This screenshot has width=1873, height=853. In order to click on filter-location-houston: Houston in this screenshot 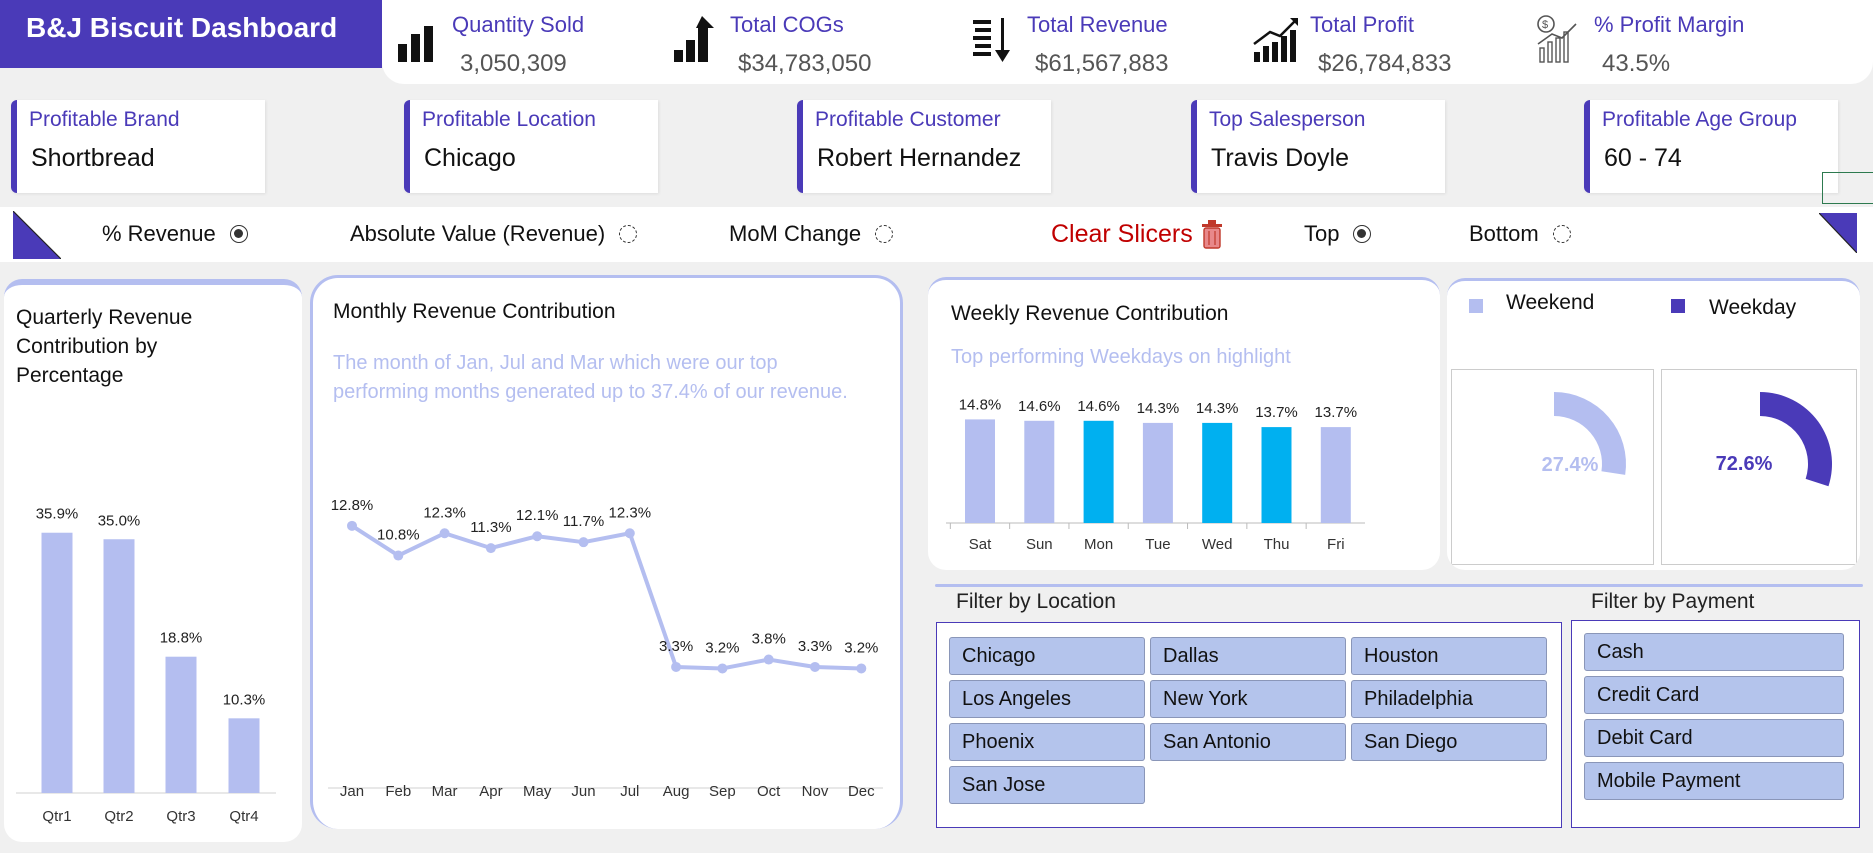, I will do `click(1449, 656)`.